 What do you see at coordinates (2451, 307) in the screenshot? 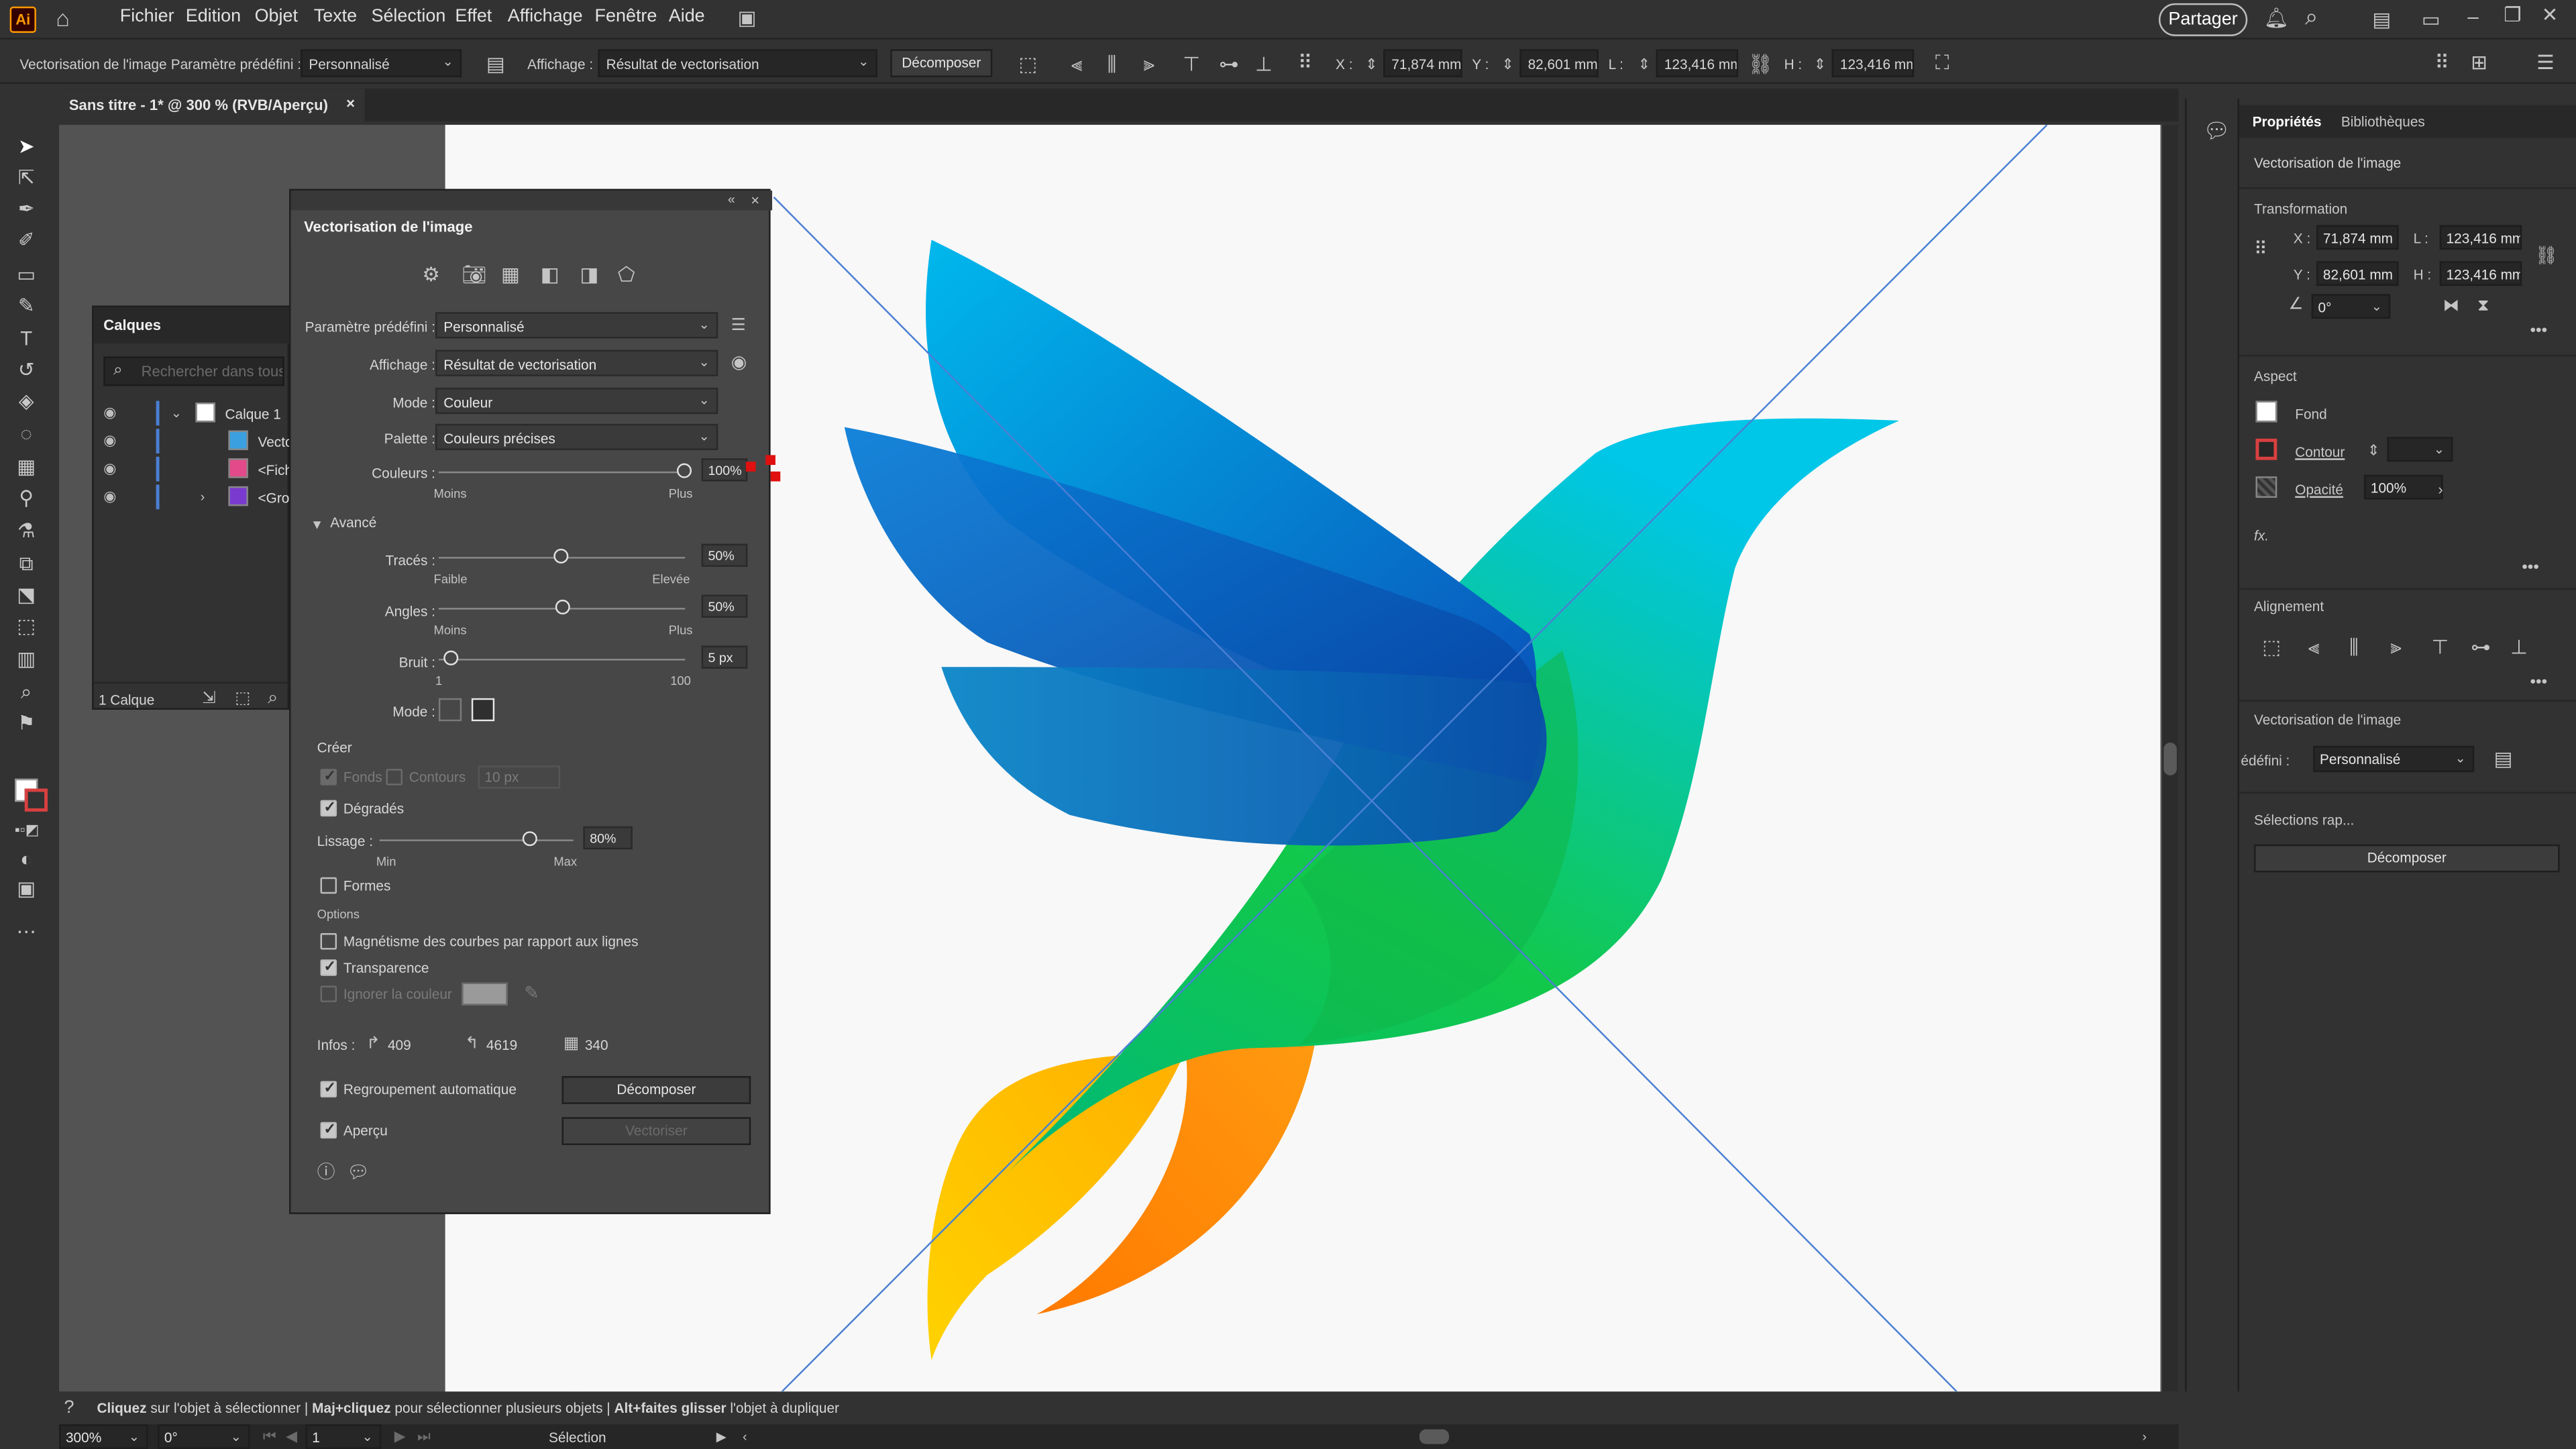
I see `flip-horizontal-icon: ⧓` at bounding box center [2451, 307].